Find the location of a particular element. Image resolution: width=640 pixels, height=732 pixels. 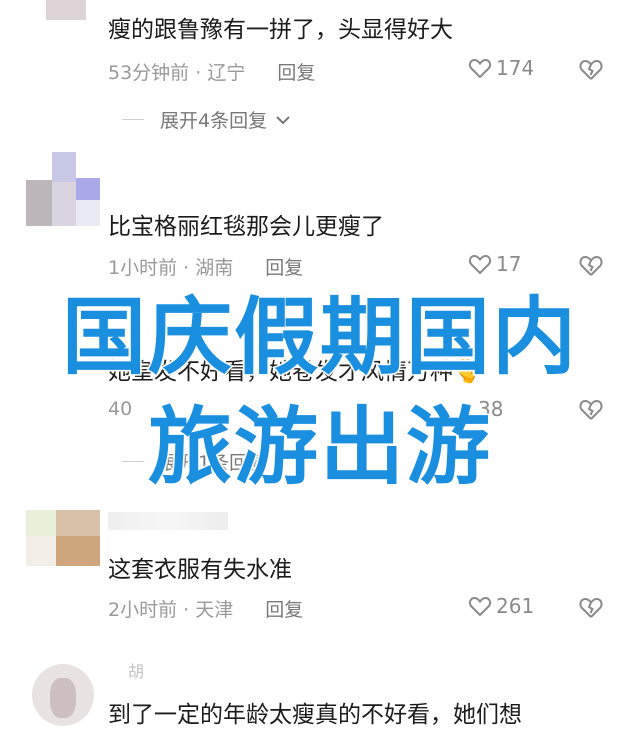

comment-time: 53分钟前 is located at coordinates (149, 73).